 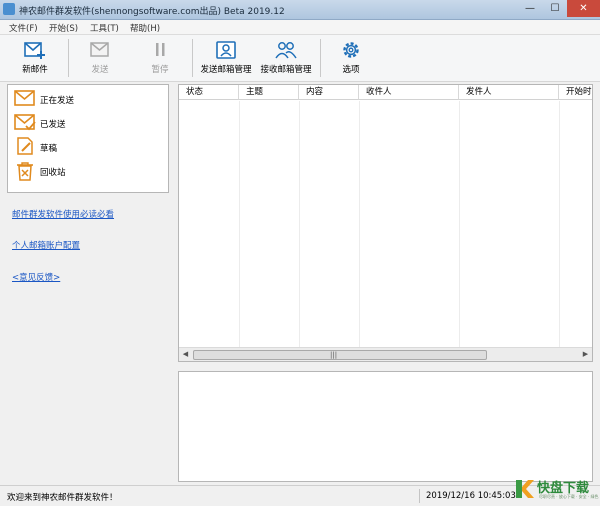 What do you see at coordinates (25, 122) in the screenshot?
I see `envelope-check-icon` at bounding box center [25, 122].